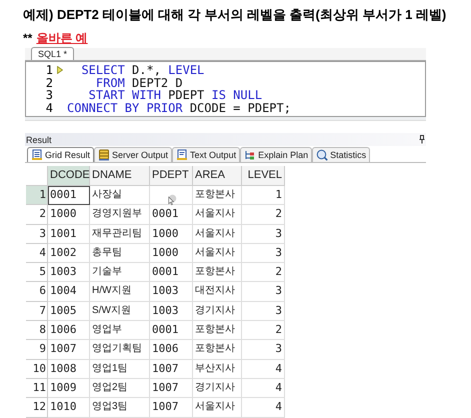  I want to click on table-cell: 1001, so click(69, 234).